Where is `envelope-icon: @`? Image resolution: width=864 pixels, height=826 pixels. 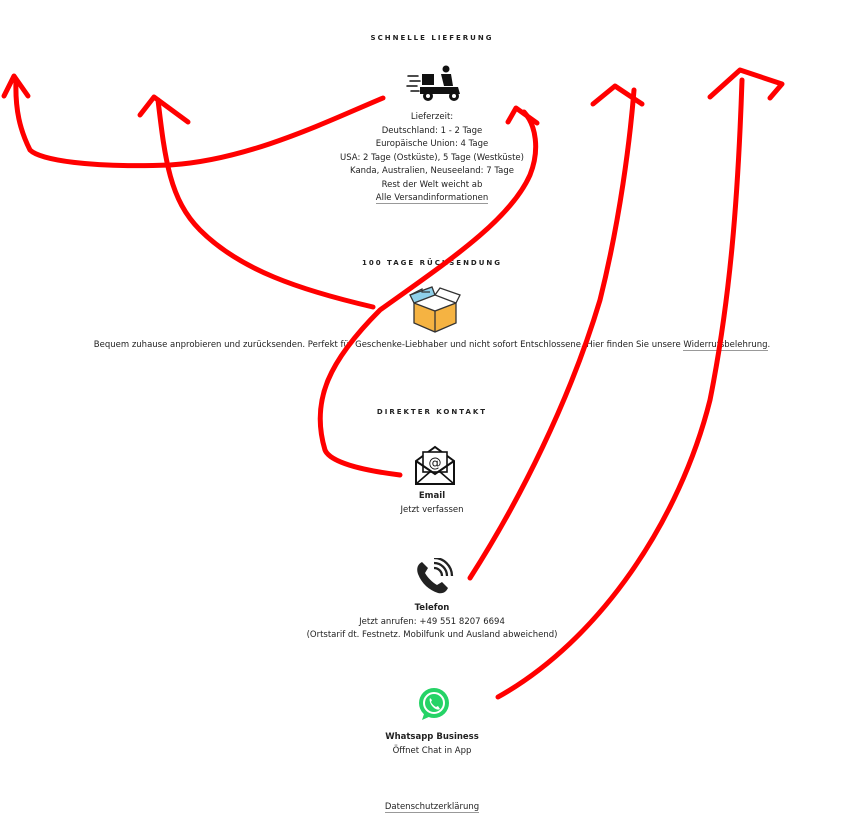
envelope-icon: @ is located at coordinates (435, 465).